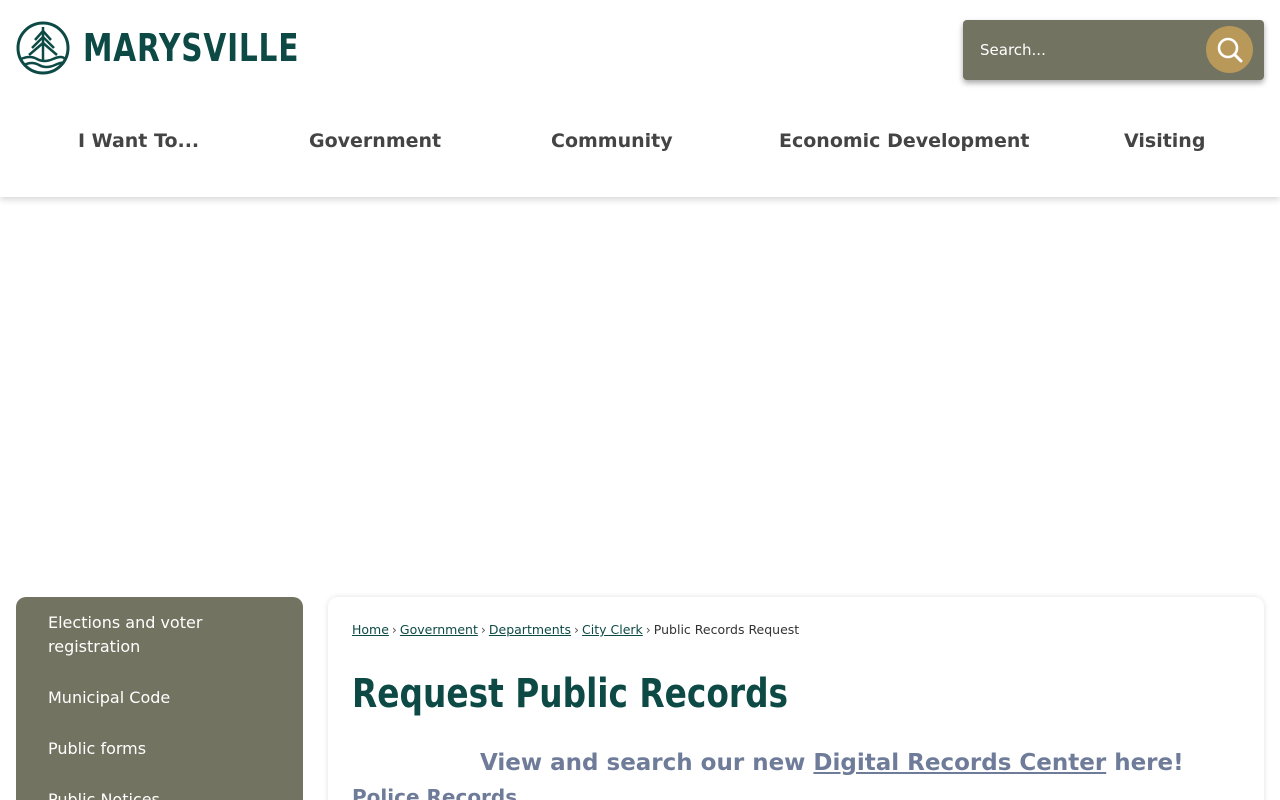 This screenshot has width=1280, height=800. Describe the element at coordinates (726, 629) in the screenshot. I see `breadcrumb-current: Public Records Request` at that location.